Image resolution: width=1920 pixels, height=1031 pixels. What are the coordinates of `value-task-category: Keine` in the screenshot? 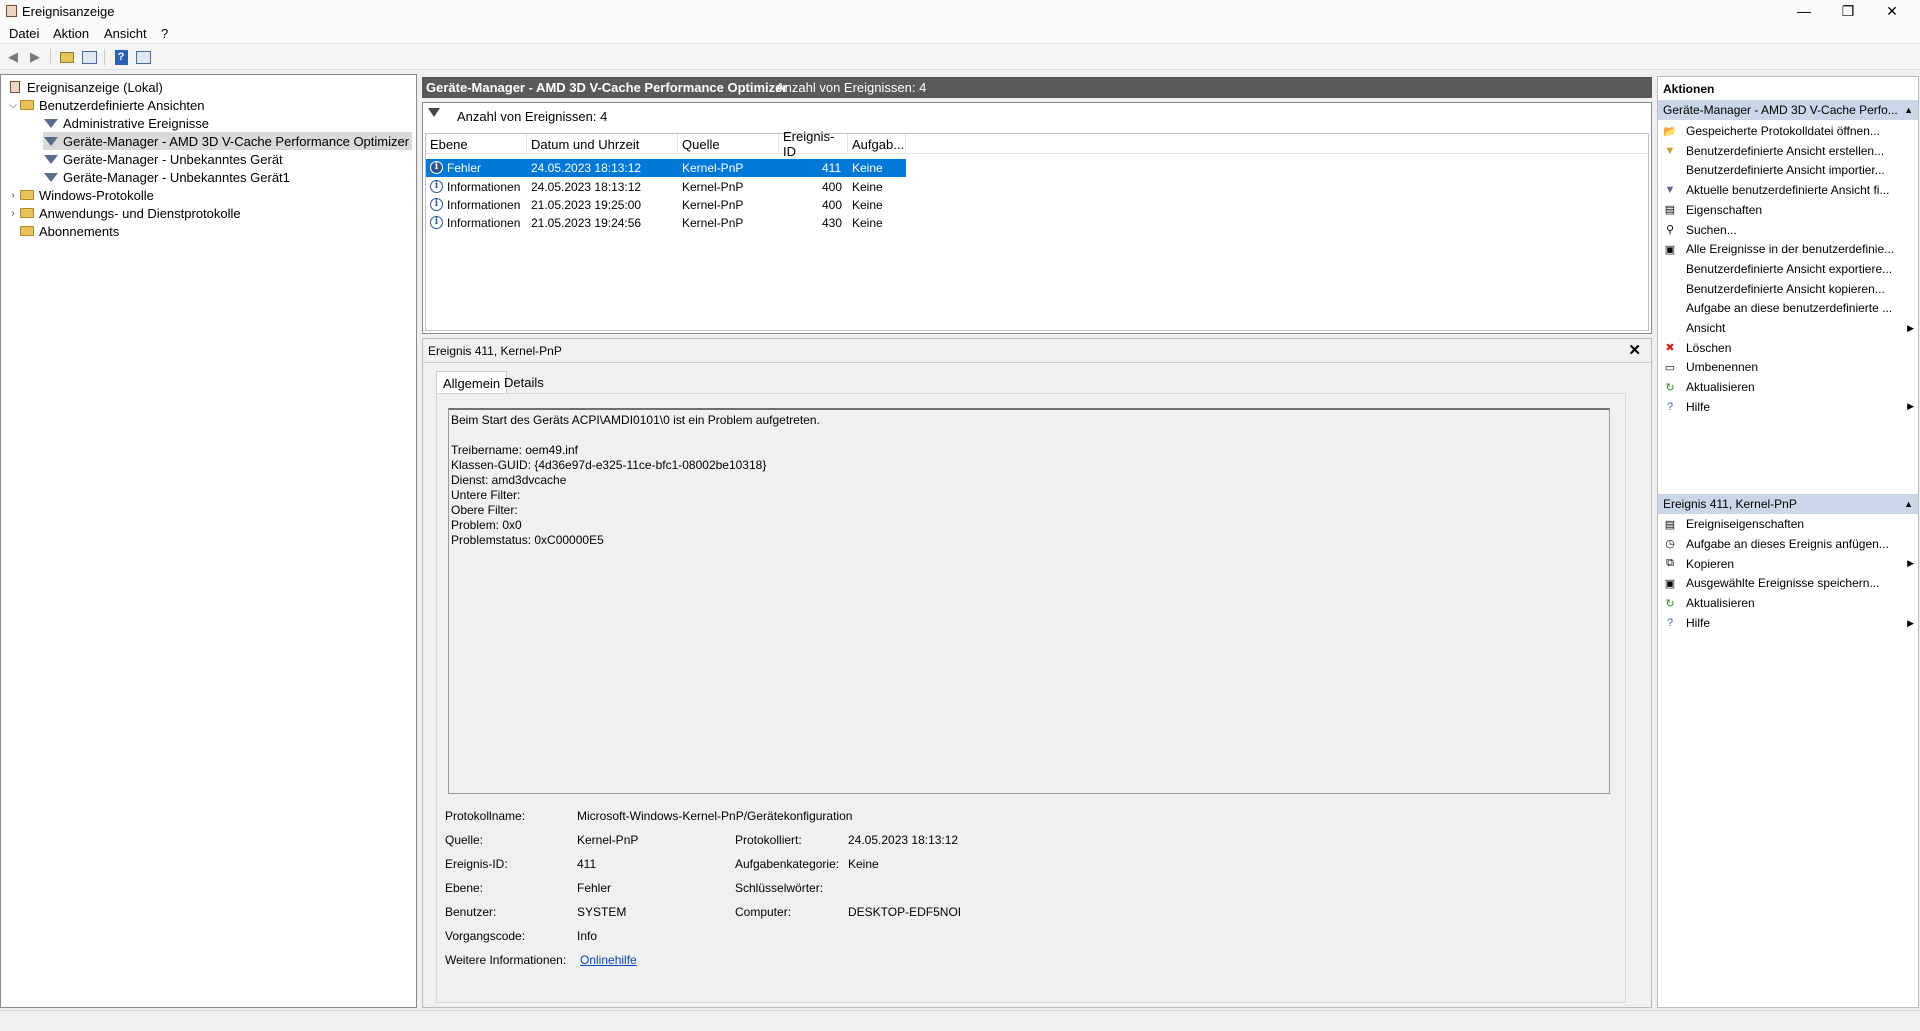 It's located at (863, 864).